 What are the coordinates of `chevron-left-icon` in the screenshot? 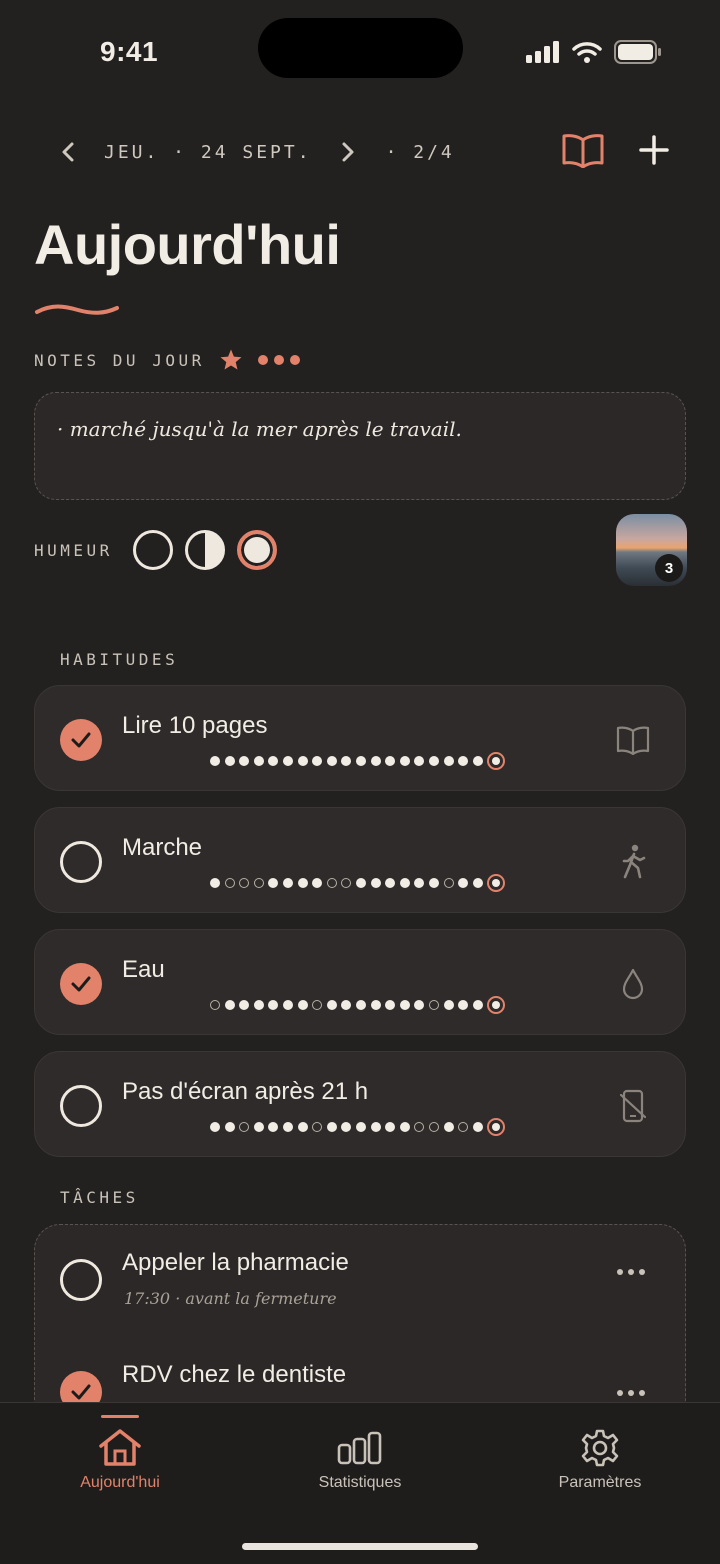 It's located at (68, 152).